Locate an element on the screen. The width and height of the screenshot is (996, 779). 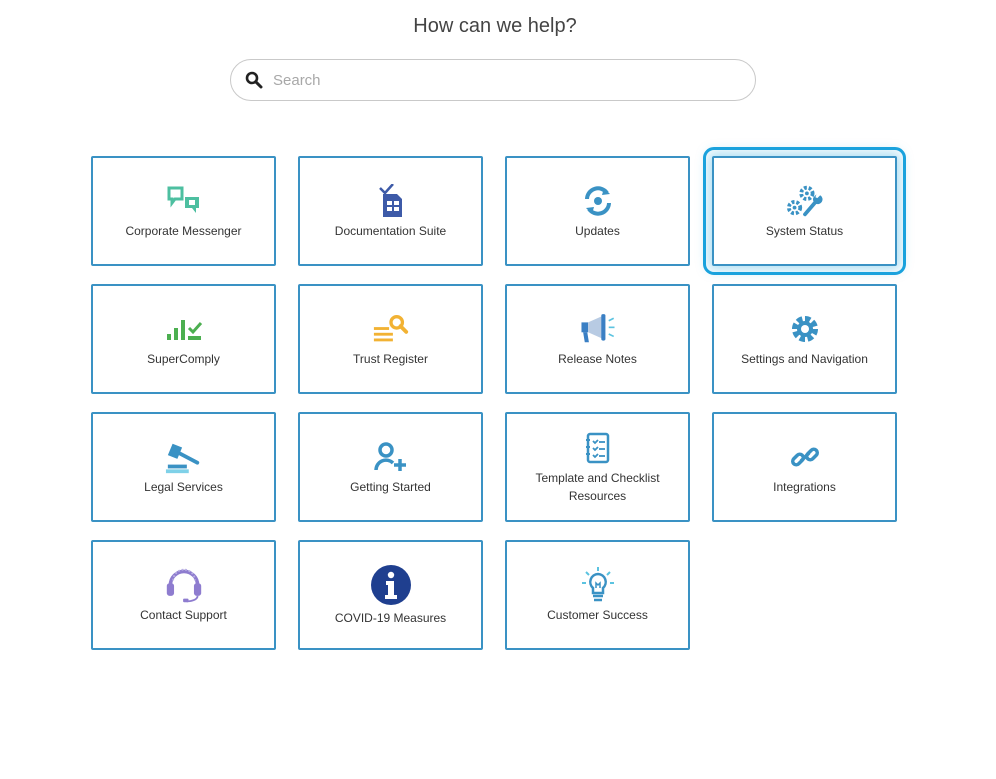
tile-label: COVID-19 Measures is located at coordinates (390, 618).